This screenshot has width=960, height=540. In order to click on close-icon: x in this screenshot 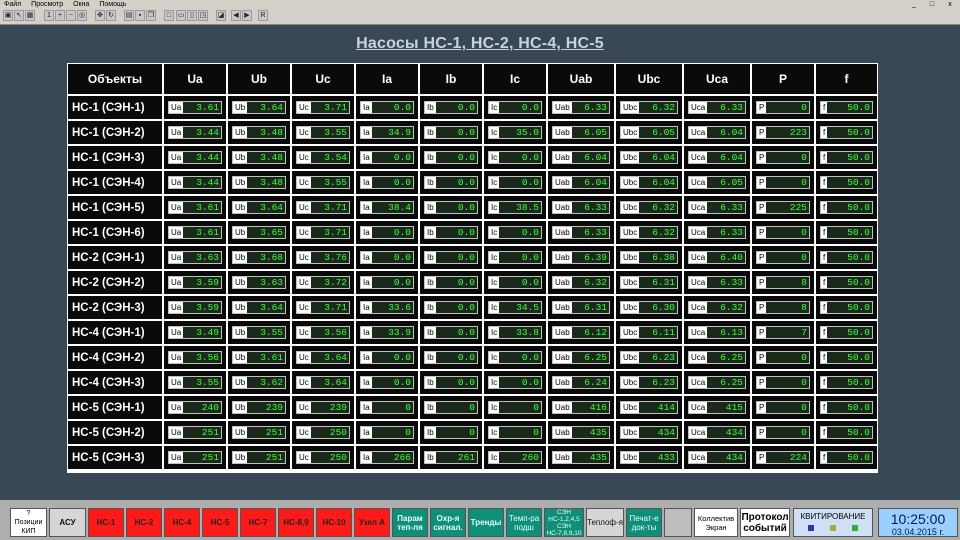, I will do `click(950, 4)`.